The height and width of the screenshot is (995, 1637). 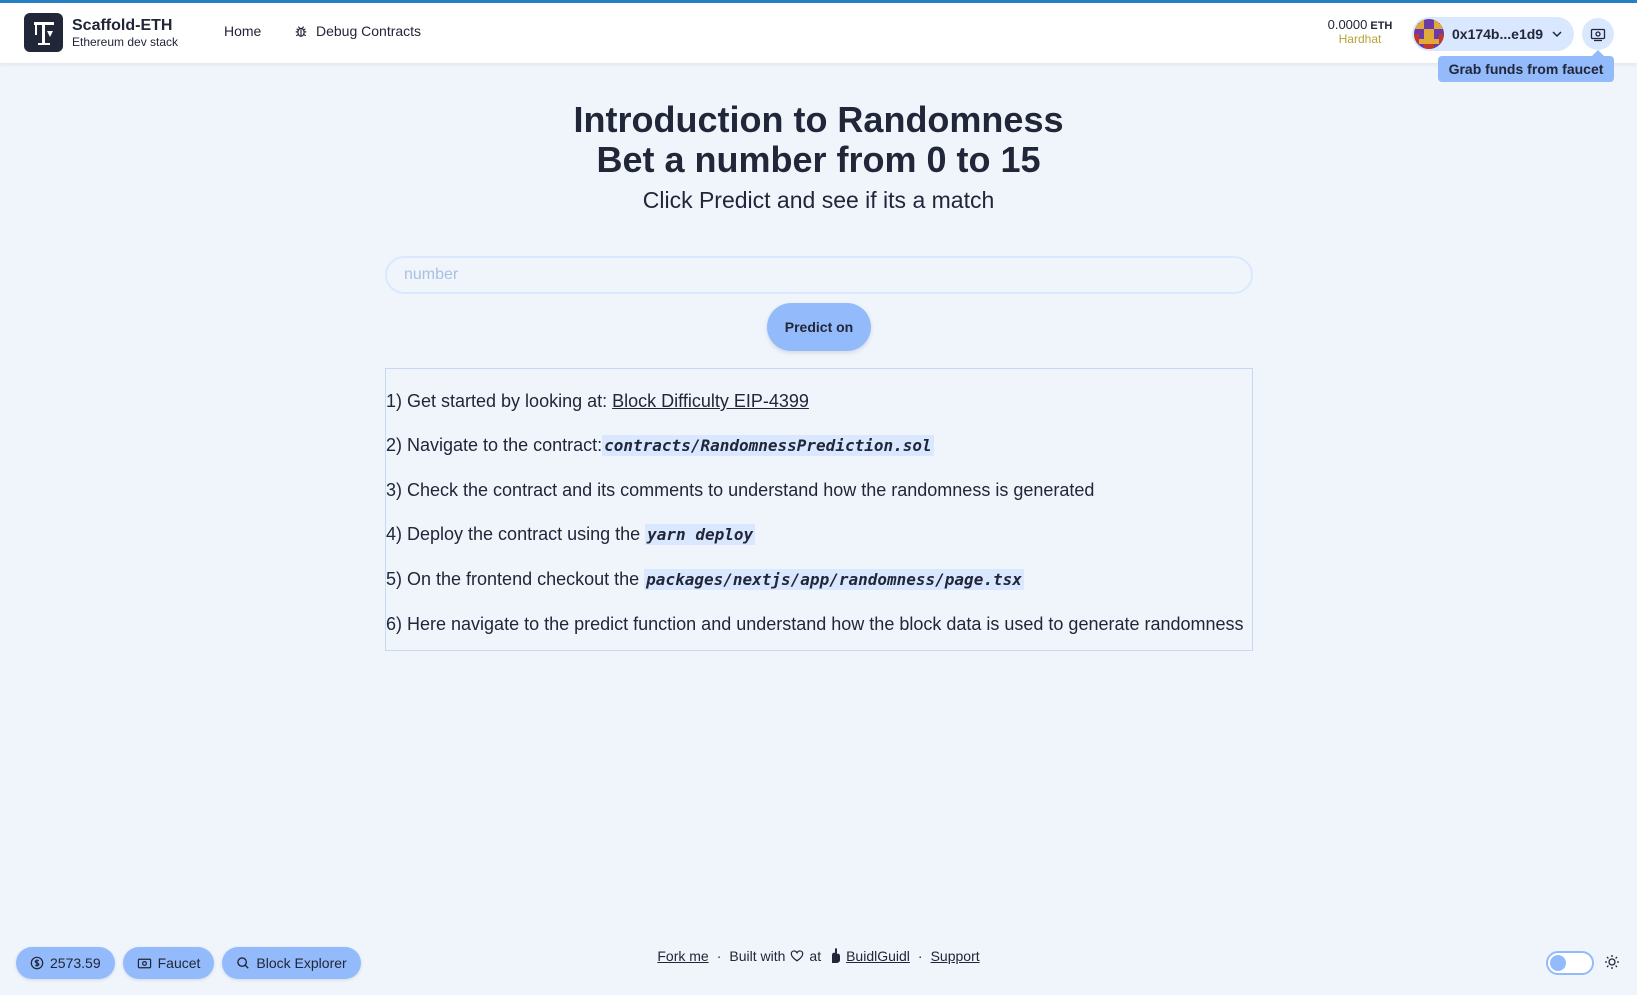 I want to click on bug-icon, so click(x=301, y=31).